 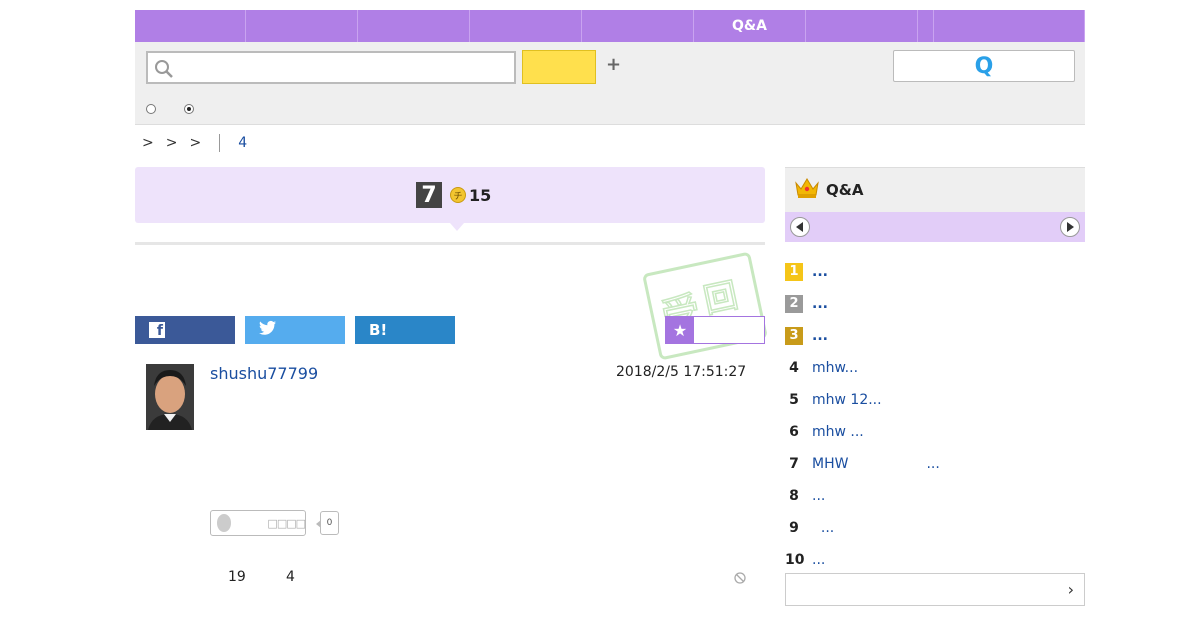 What do you see at coordinates (794, 464) in the screenshot?
I see `ranking-number: 7` at bounding box center [794, 464].